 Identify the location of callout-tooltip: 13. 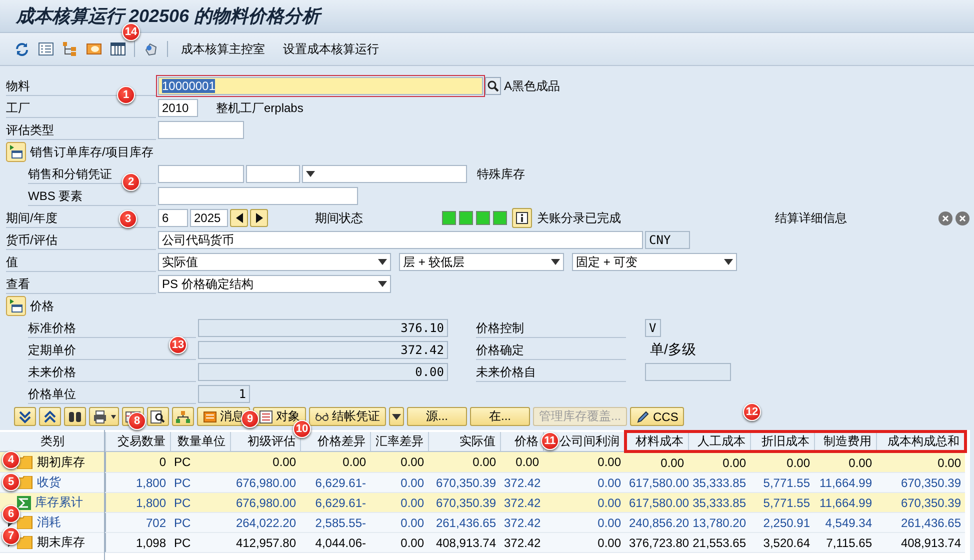
(178, 345).